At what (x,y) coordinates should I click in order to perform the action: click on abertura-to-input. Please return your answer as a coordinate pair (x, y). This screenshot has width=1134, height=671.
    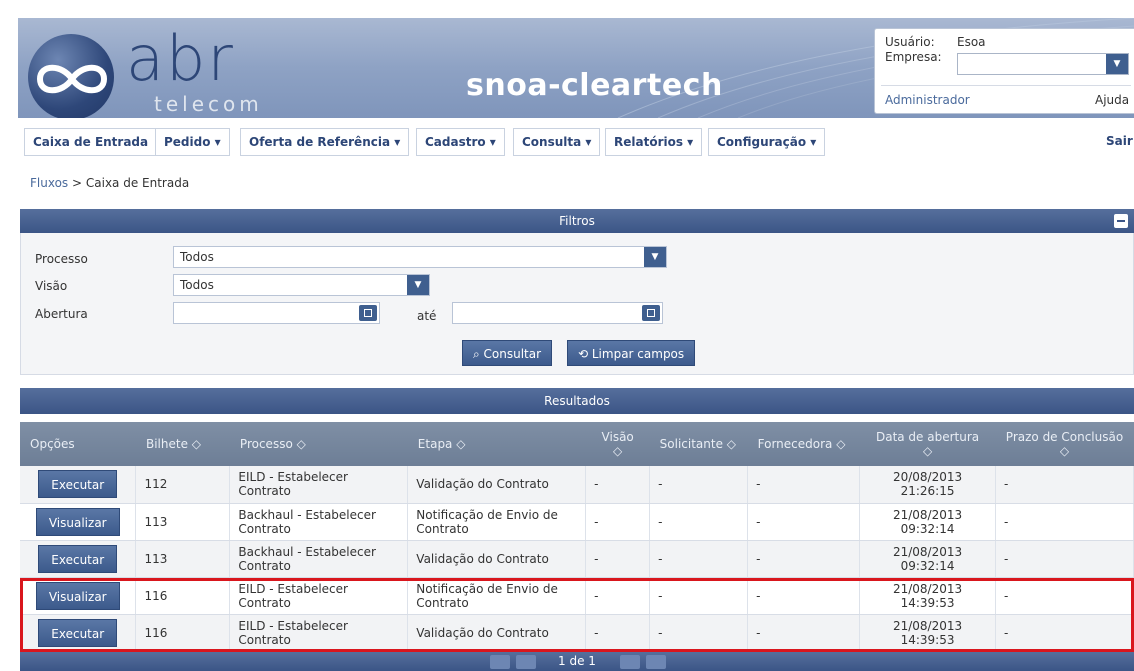
    Looking at the image, I should click on (557, 313).